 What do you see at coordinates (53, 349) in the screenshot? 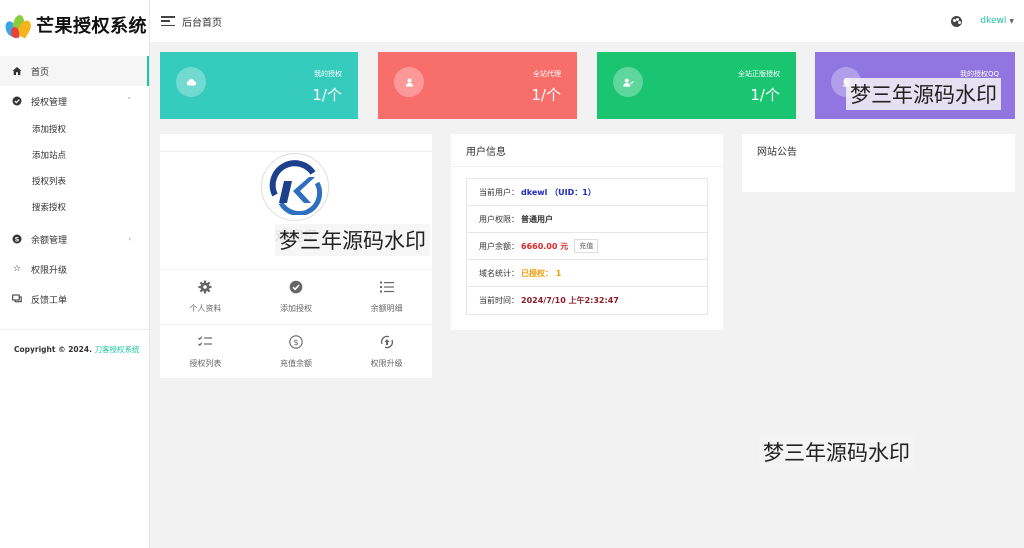
I see `copyright-text: Copyright © 2024.` at bounding box center [53, 349].